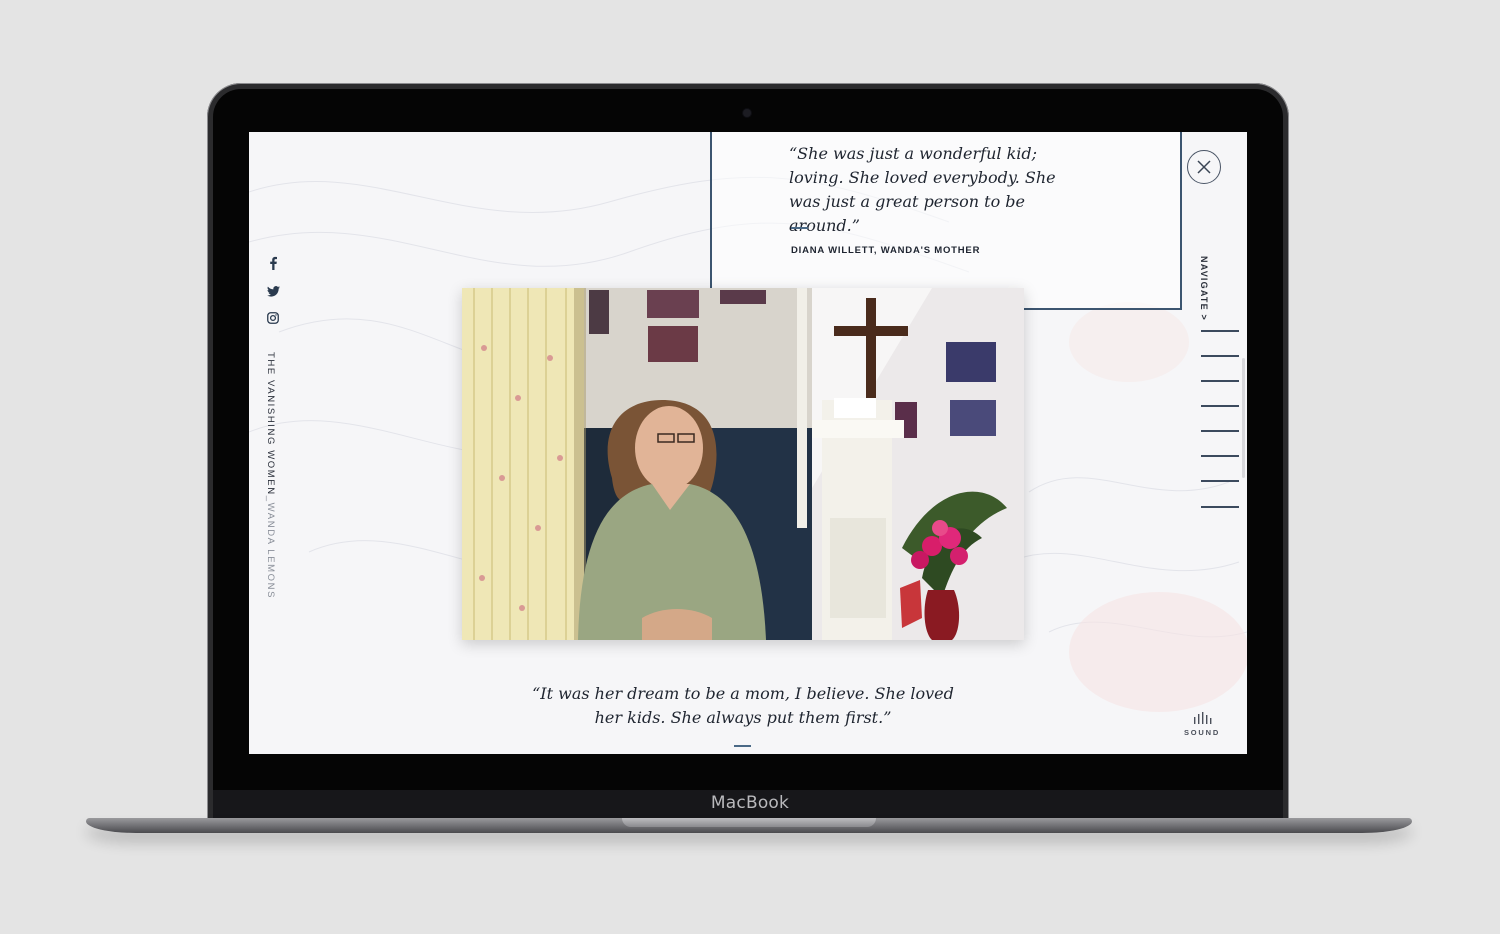  What do you see at coordinates (747, 113) in the screenshot?
I see `camera` at bounding box center [747, 113].